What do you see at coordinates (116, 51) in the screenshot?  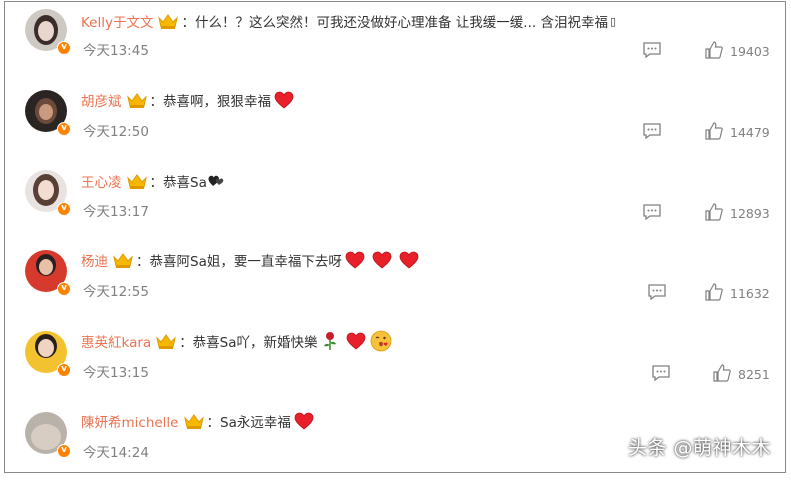 I see `timestamp: 今天13:45` at bounding box center [116, 51].